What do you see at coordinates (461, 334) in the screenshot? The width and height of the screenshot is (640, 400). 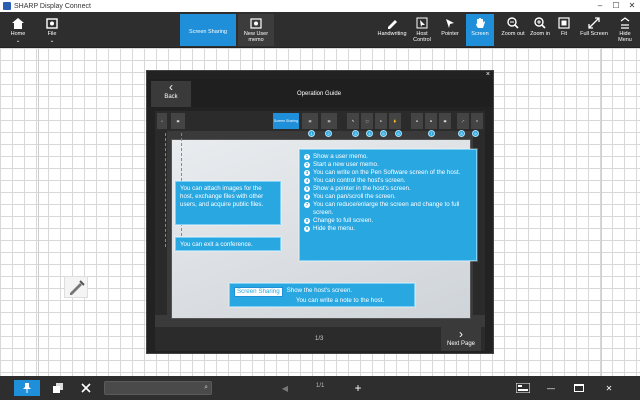 I see `chevron-right-icon: ›` at bounding box center [461, 334].